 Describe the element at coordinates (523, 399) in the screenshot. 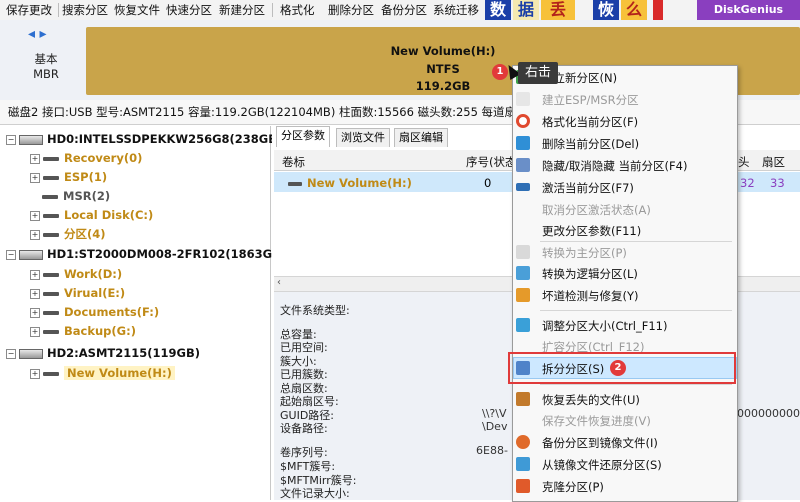

I see `recover-icon` at that location.